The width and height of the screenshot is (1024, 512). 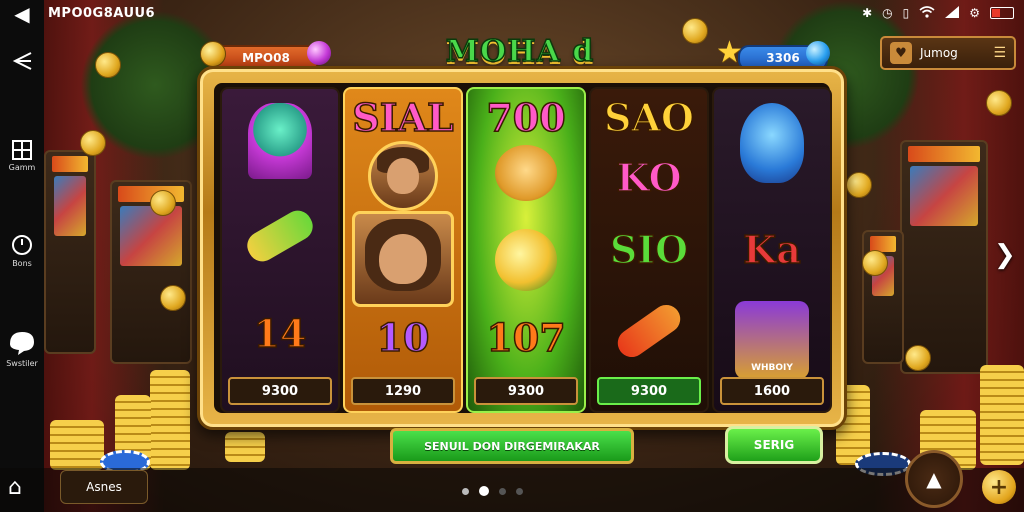 What do you see at coordinates (403, 259) in the screenshot?
I see `portrait-woman-icon` at bounding box center [403, 259].